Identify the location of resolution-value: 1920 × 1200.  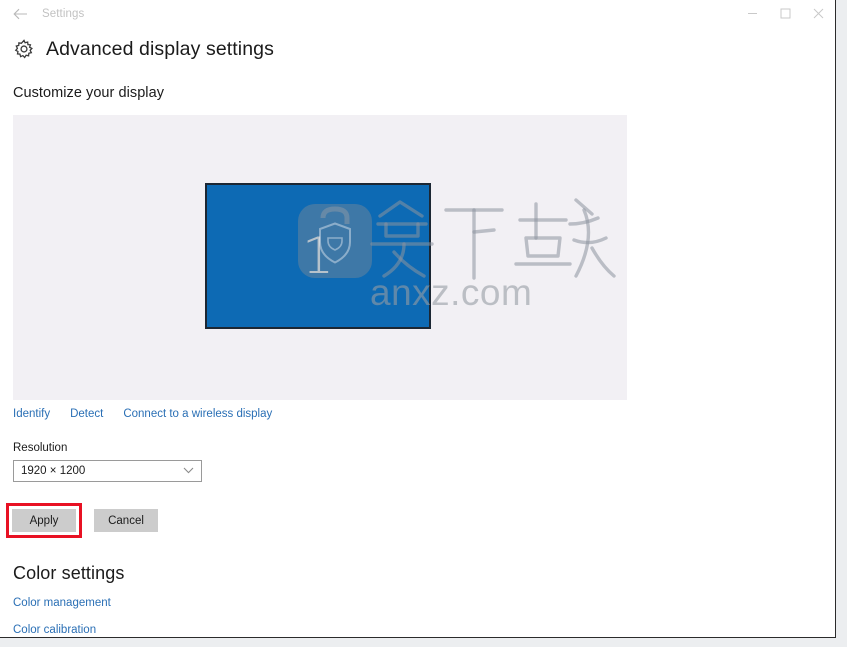
(53, 471).